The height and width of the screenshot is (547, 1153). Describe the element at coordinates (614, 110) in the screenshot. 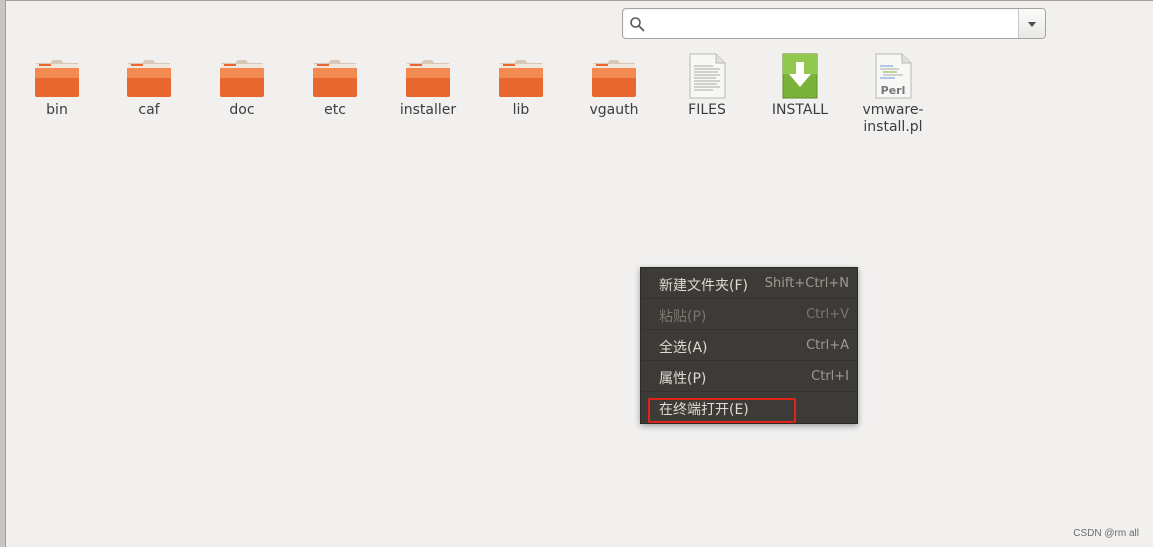

I see `file-label: vgauth` at that location.